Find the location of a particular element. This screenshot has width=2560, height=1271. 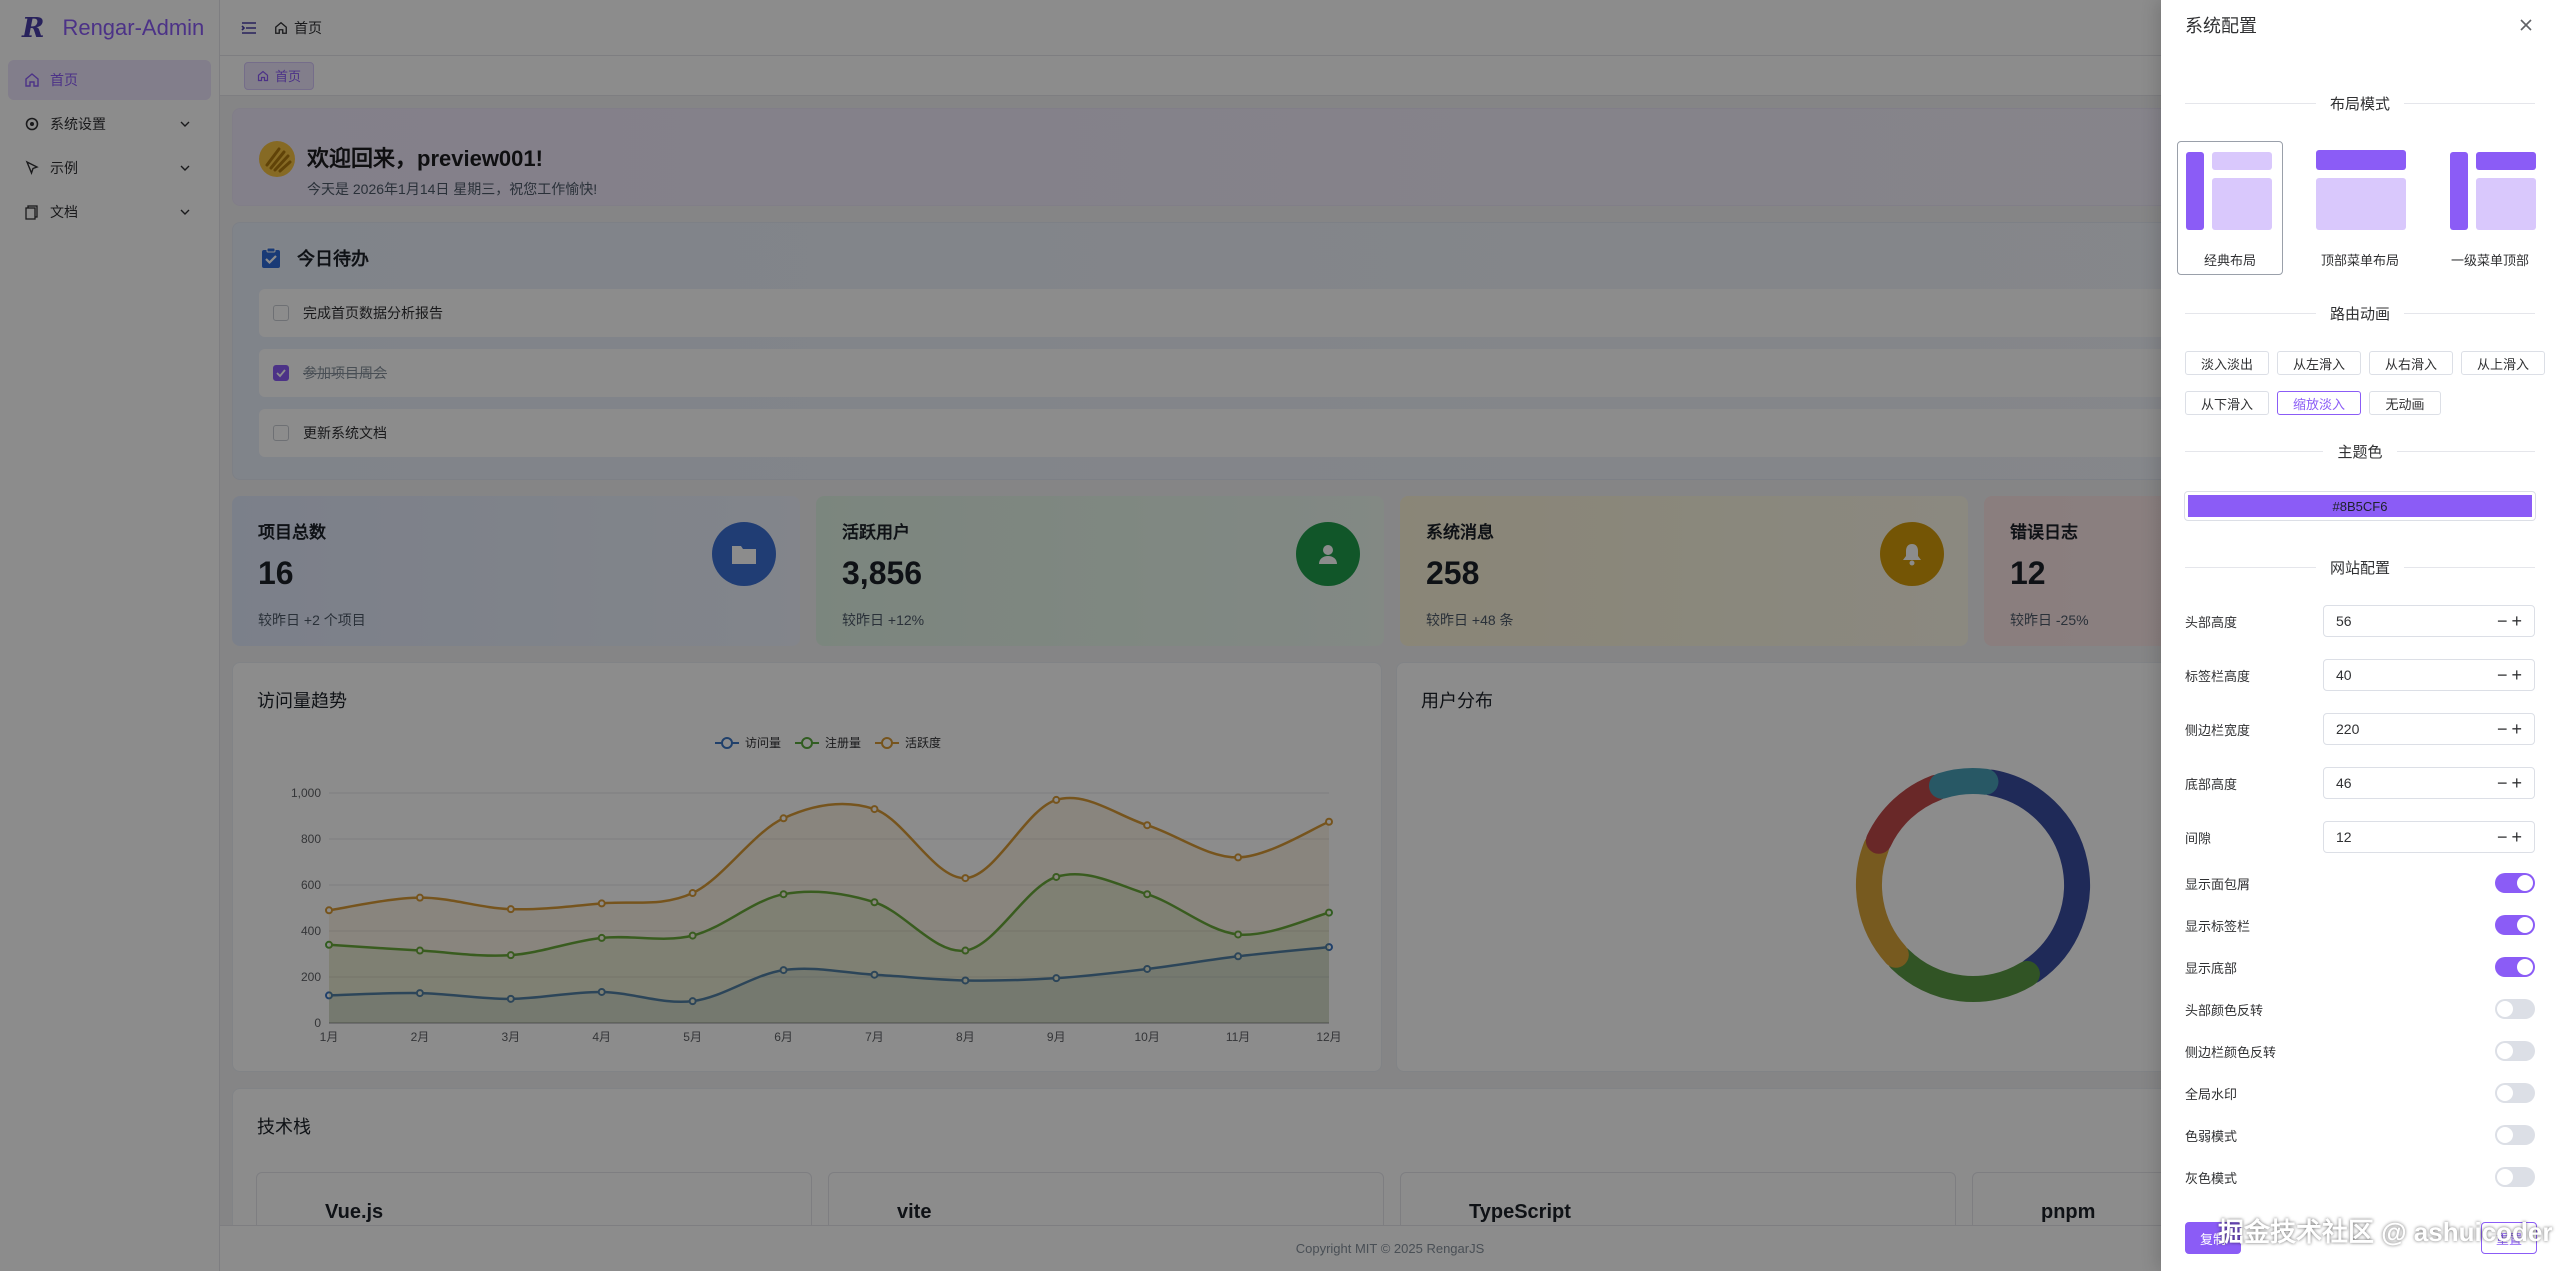

setting-show-breadcrumb: 显示面包屑 is located at coordinates (2360, 883).